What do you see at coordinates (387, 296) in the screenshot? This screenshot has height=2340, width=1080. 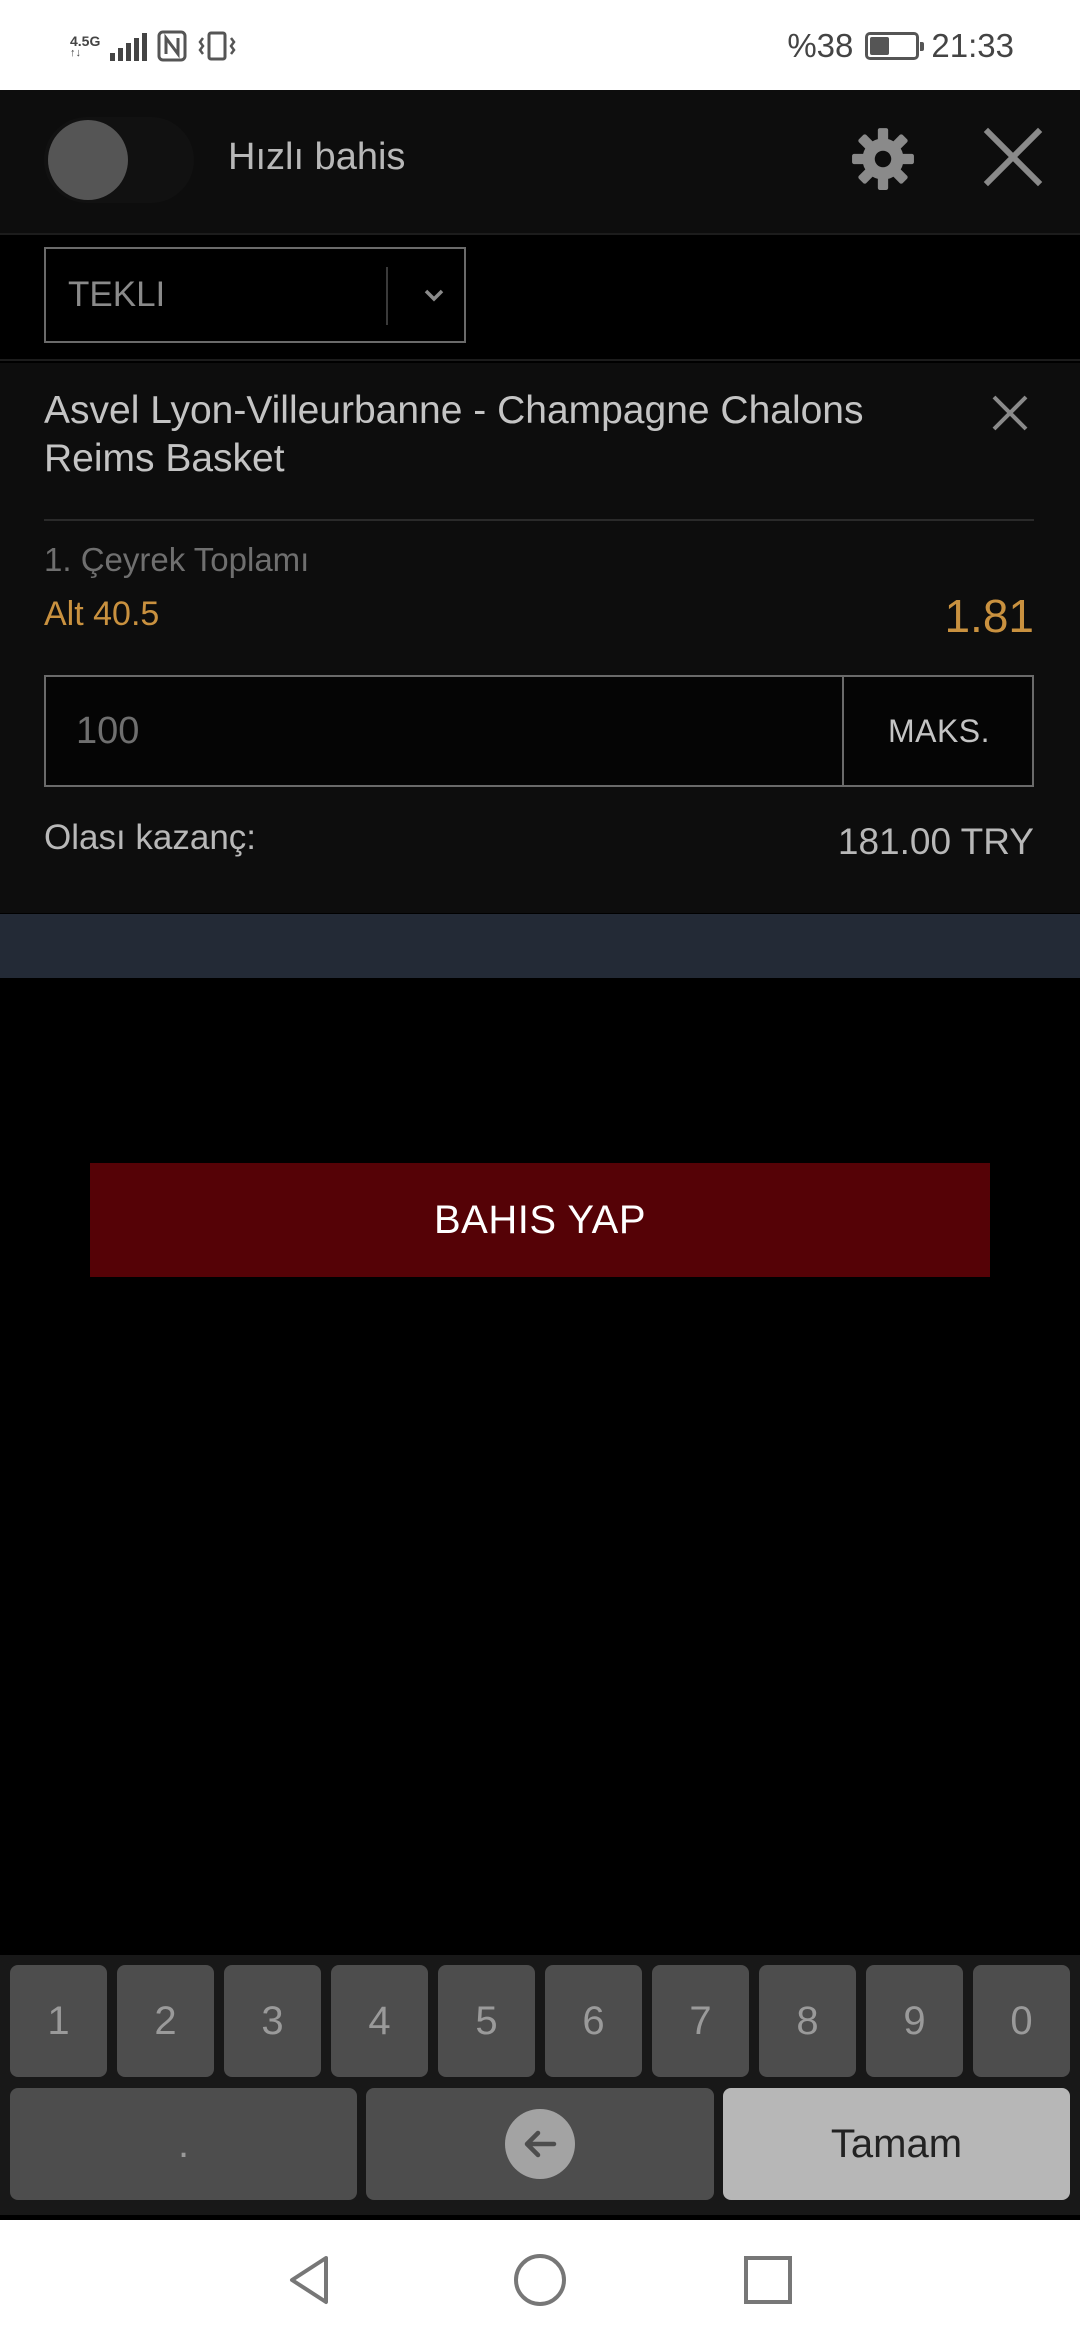 I see `select-divider` at bounding box center [387, 296].